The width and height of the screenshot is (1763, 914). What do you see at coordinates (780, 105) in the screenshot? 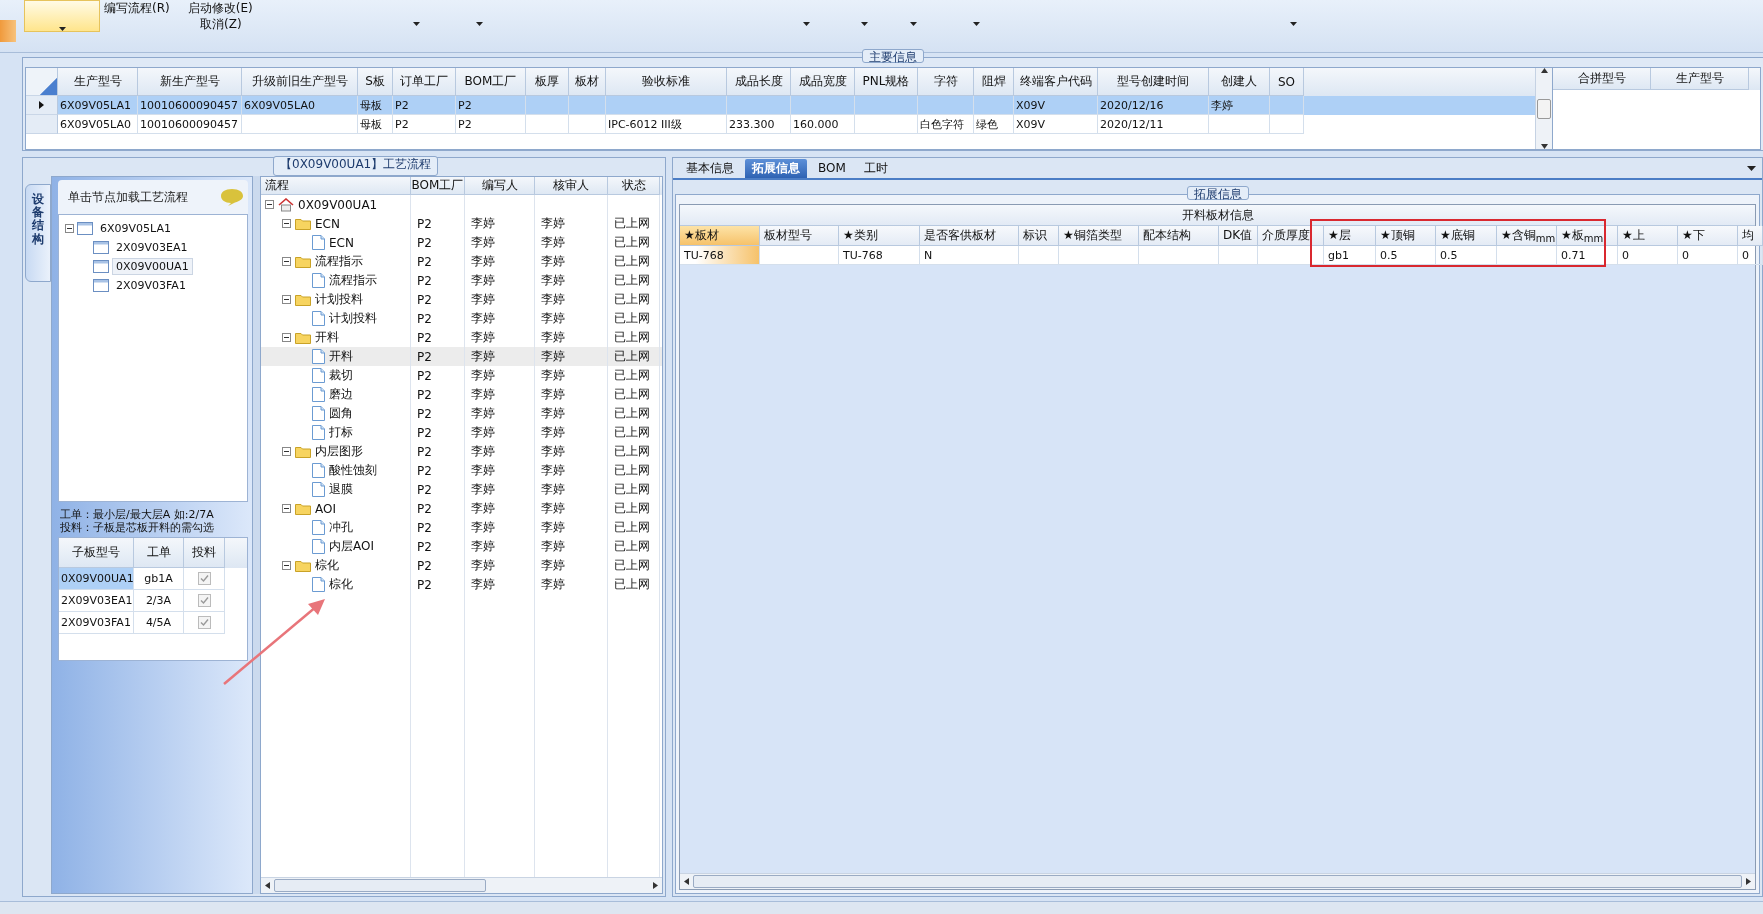
I see `table-row: 6X09V05LA1 10010600090457 6X09V05LA0 母板 P2 P2 X09V 2020/12/16 李婷` at bounding box center [780, 105].